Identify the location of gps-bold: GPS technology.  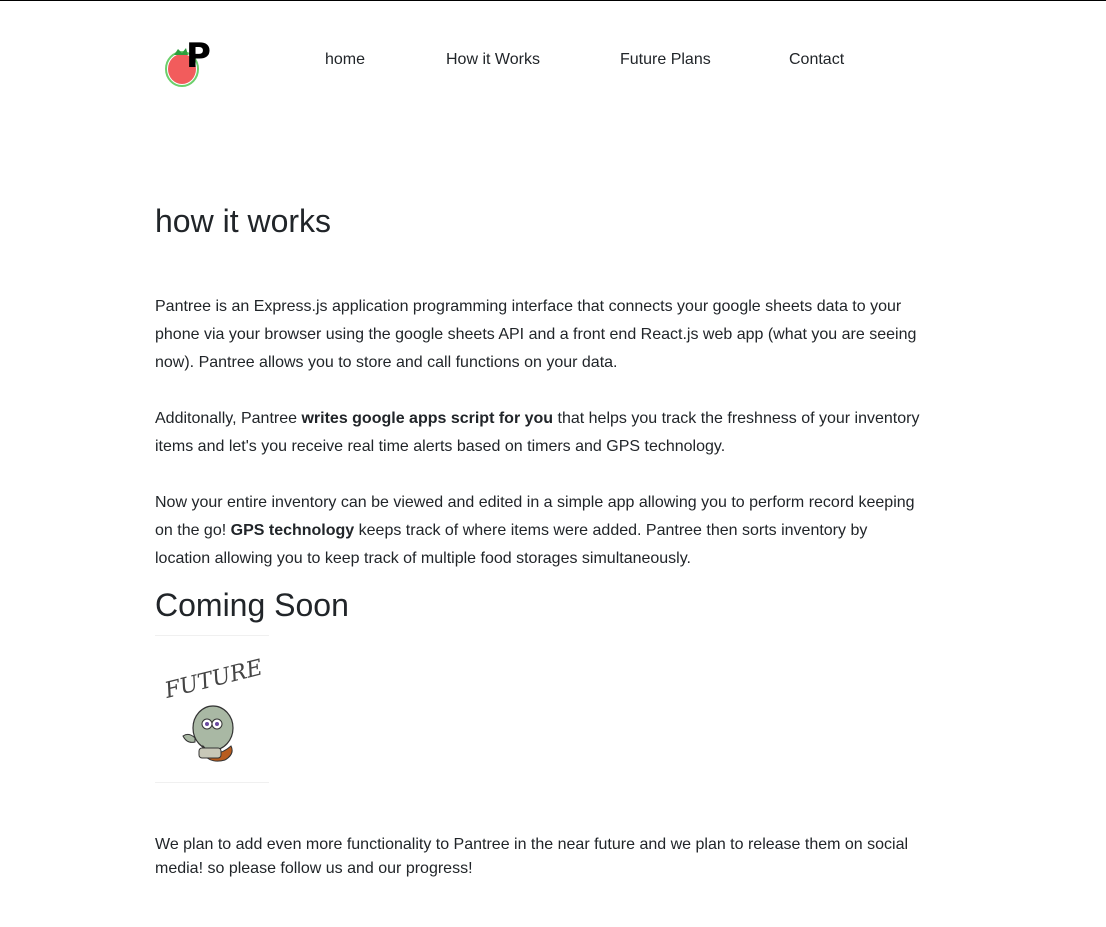
(292, 530).